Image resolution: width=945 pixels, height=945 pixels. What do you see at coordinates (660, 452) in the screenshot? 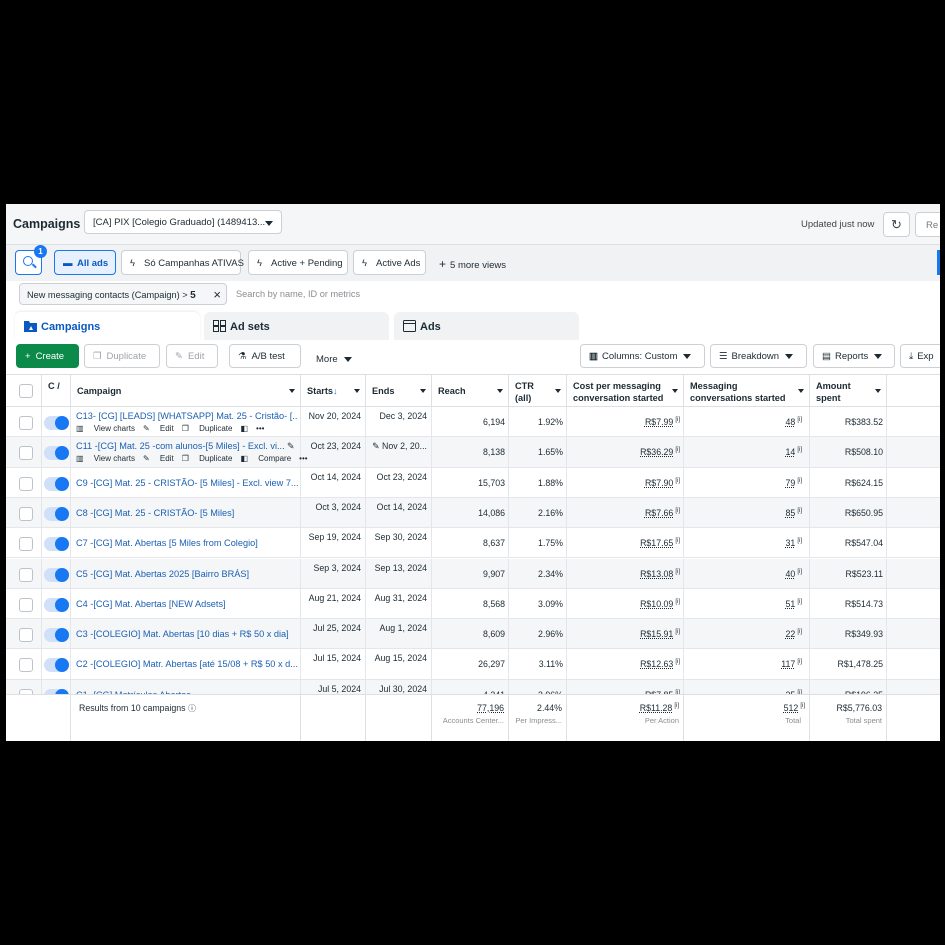
I see `cost-value: R$36.29 [i]` at bounding box center [660, 452].